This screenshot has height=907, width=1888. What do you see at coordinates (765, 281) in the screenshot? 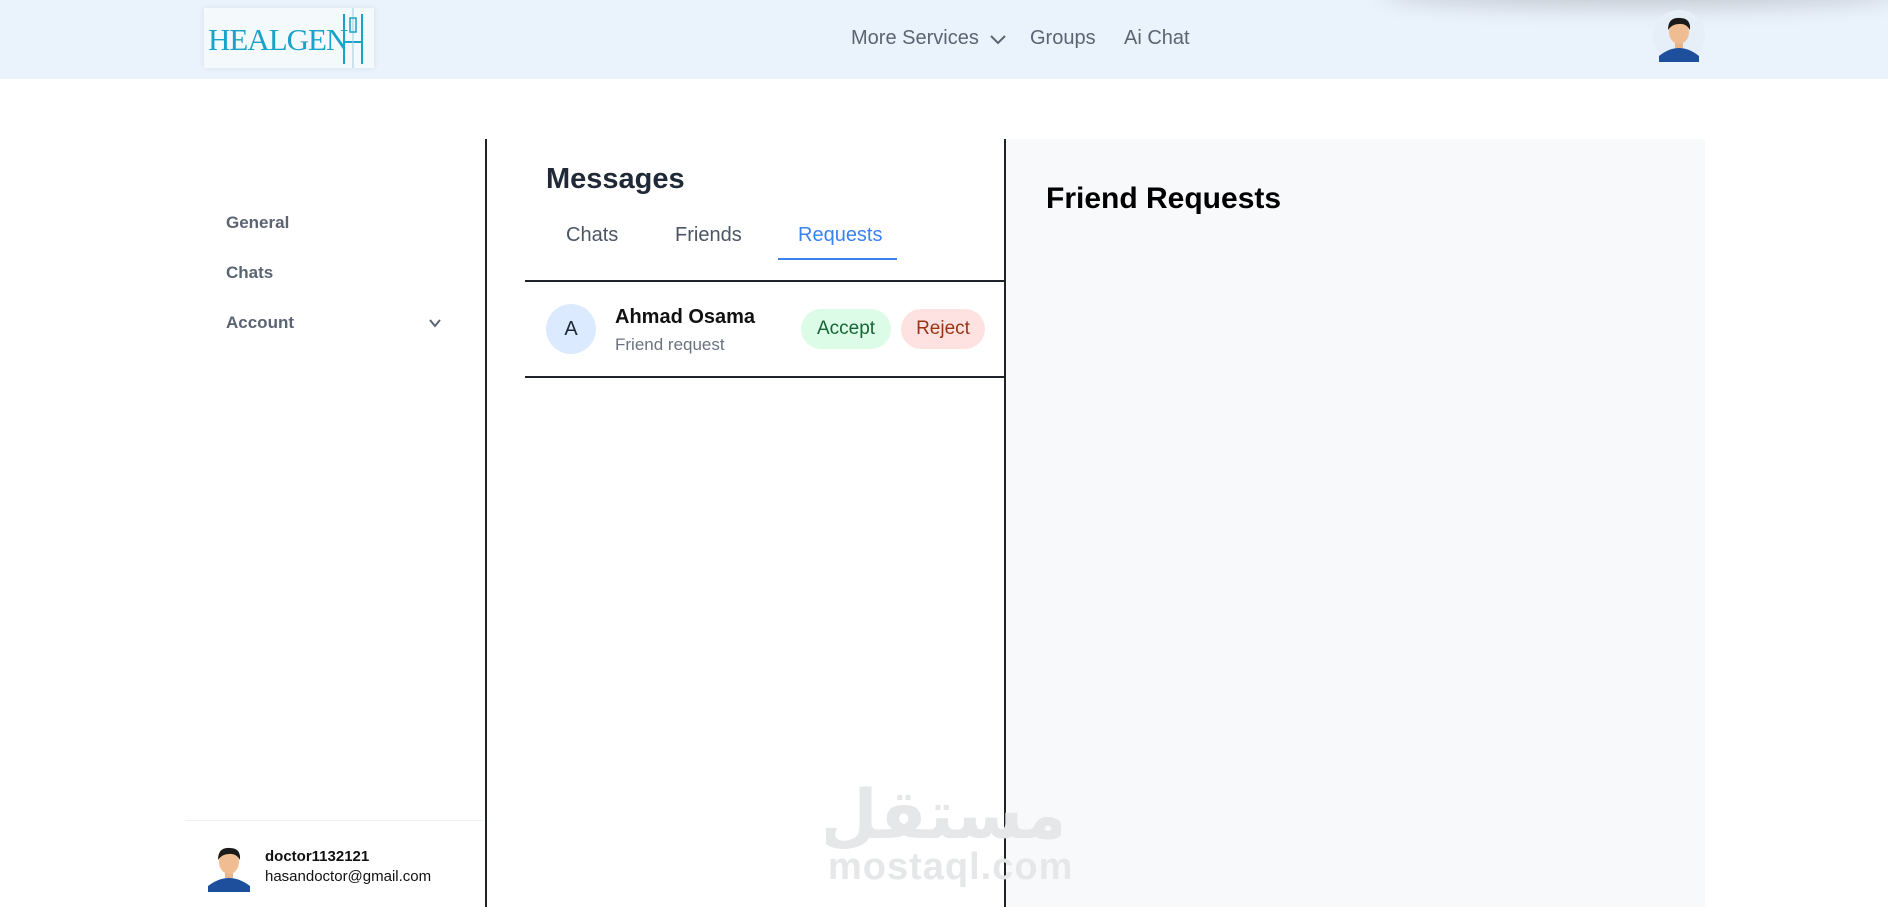
I see `request-list-top-border` at bounding box center [765, 281].